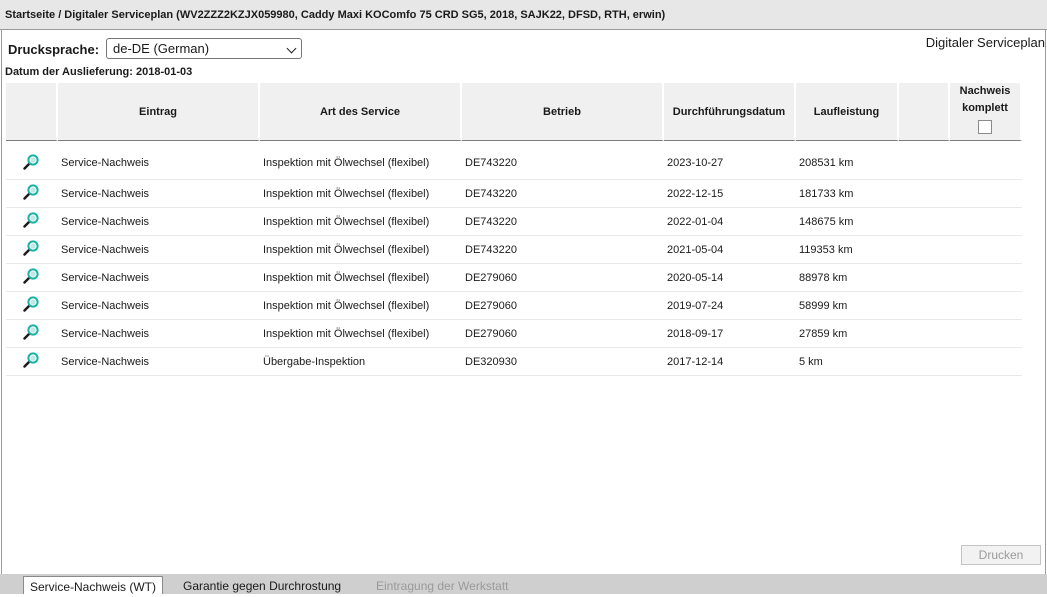 The width and height of the screenshot is (1047, 597). What do you see at coordinates (847, 194) in the screenshot?
I see `cell-mileage: 181733 km` at bounding box center [847, 194].